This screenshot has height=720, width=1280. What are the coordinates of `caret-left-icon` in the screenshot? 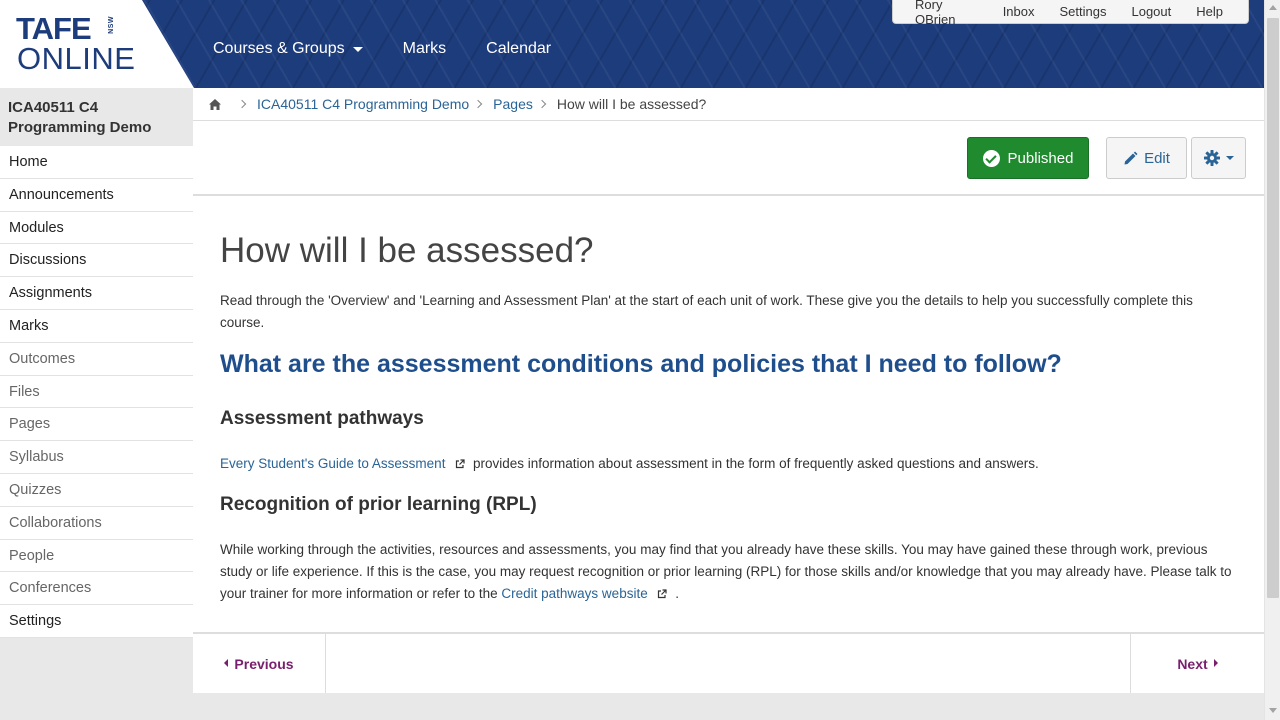 It's located at (226, 662).